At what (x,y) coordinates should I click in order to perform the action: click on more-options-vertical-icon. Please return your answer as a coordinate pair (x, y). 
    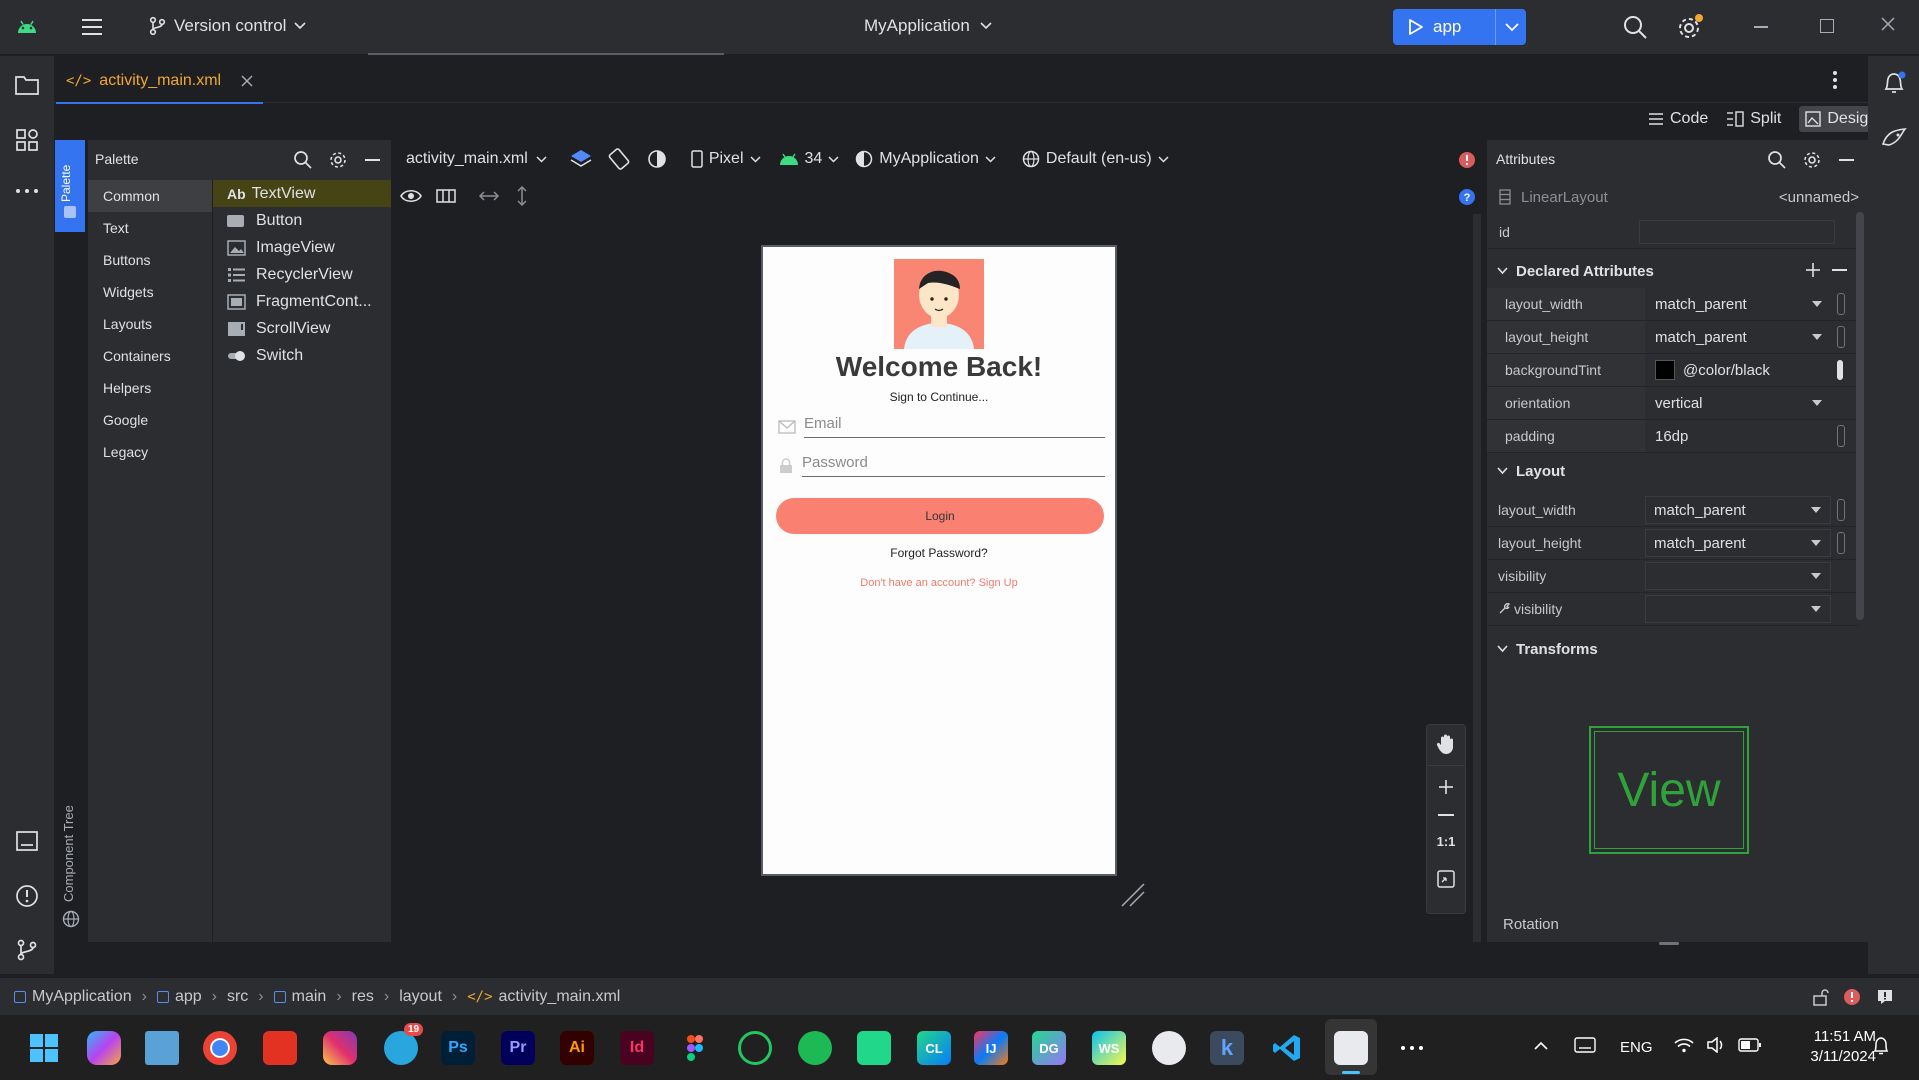
    Looking at the image, I should click on (1835, 80).